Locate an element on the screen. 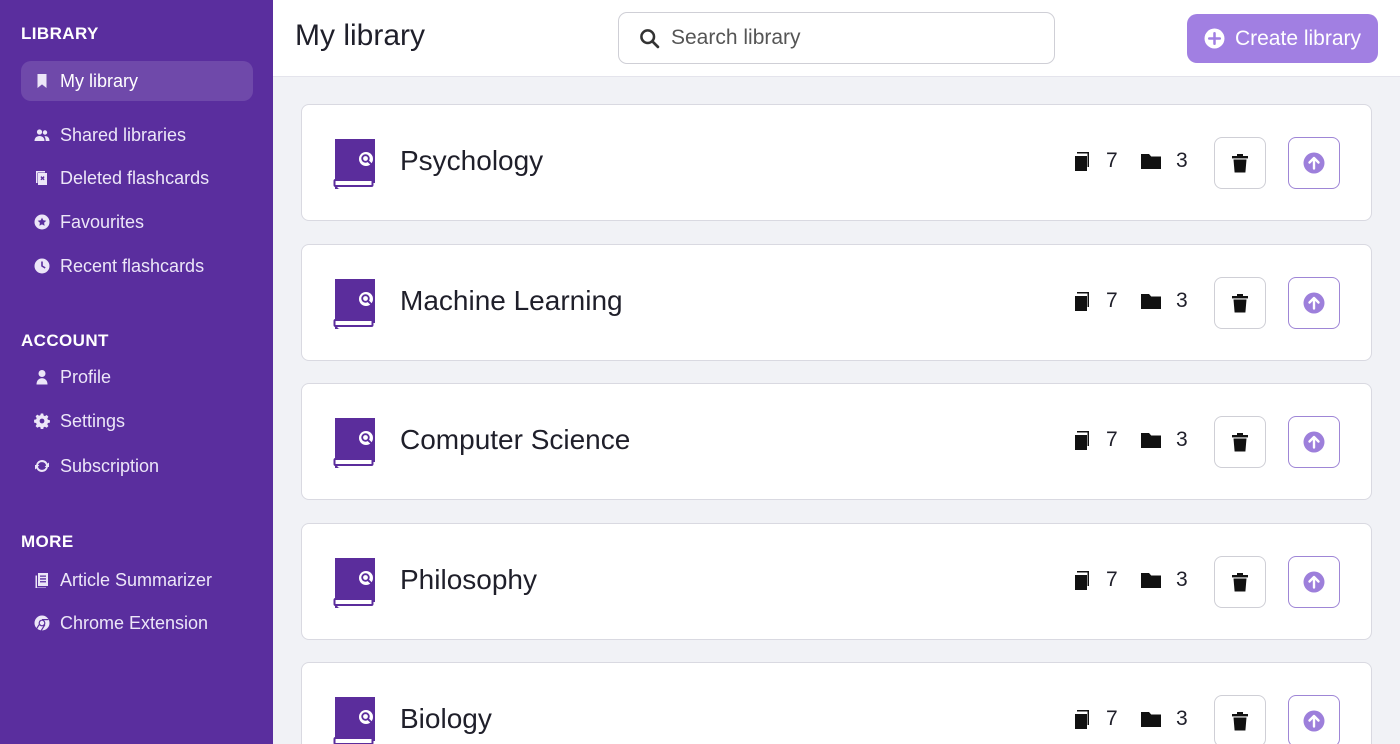  sidebar-item-favourites: Favourites is located at coordinates (137, 222).